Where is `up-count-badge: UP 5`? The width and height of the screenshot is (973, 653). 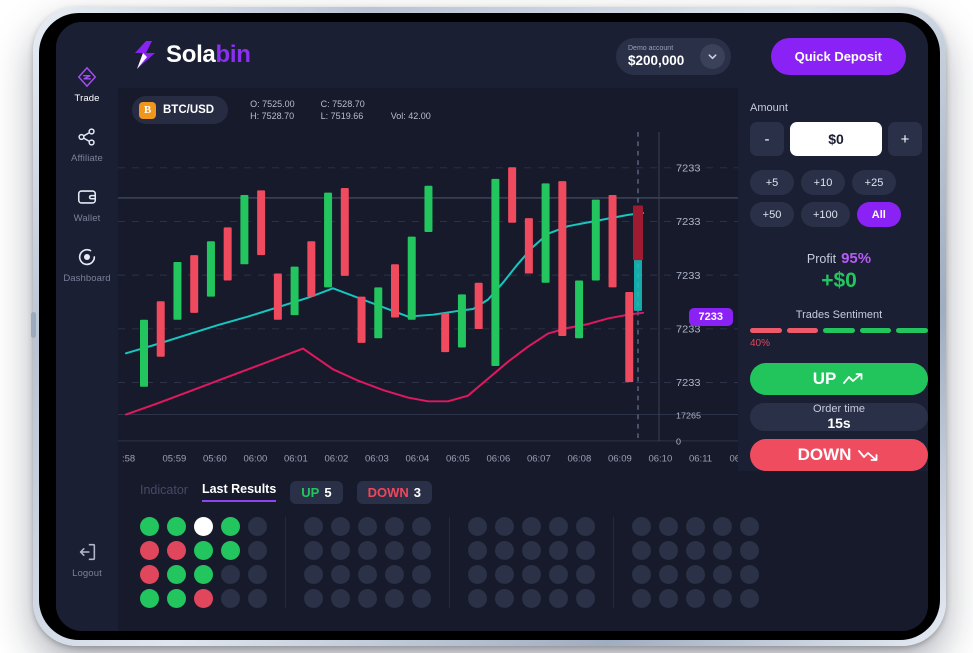 up-count-badge: UP 5 is located at coordinates (316, 492).